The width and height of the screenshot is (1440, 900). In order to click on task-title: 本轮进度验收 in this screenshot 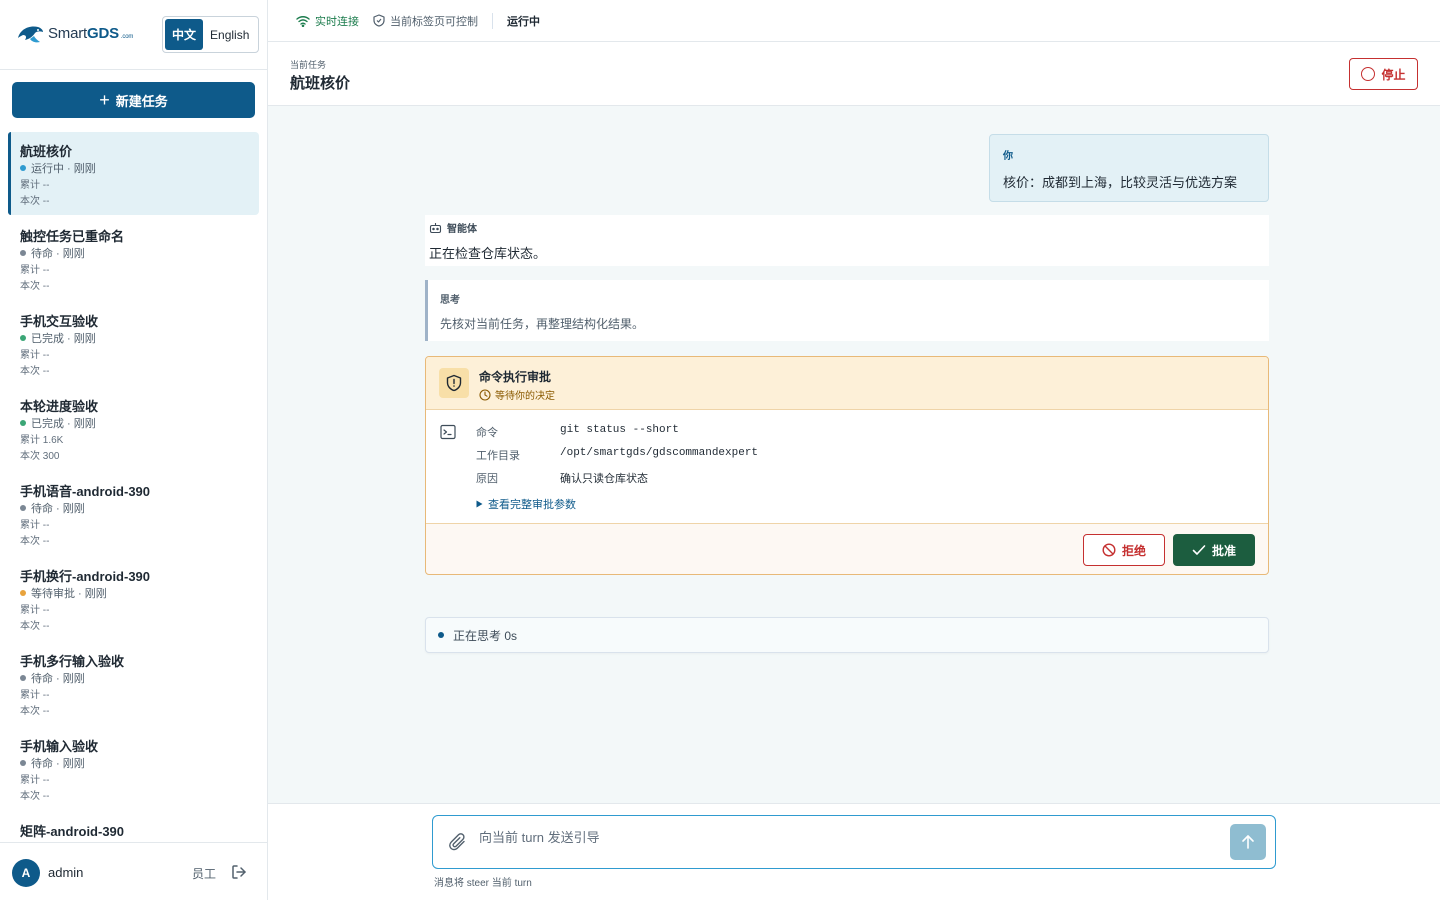, I will do `click(59, 406)`.